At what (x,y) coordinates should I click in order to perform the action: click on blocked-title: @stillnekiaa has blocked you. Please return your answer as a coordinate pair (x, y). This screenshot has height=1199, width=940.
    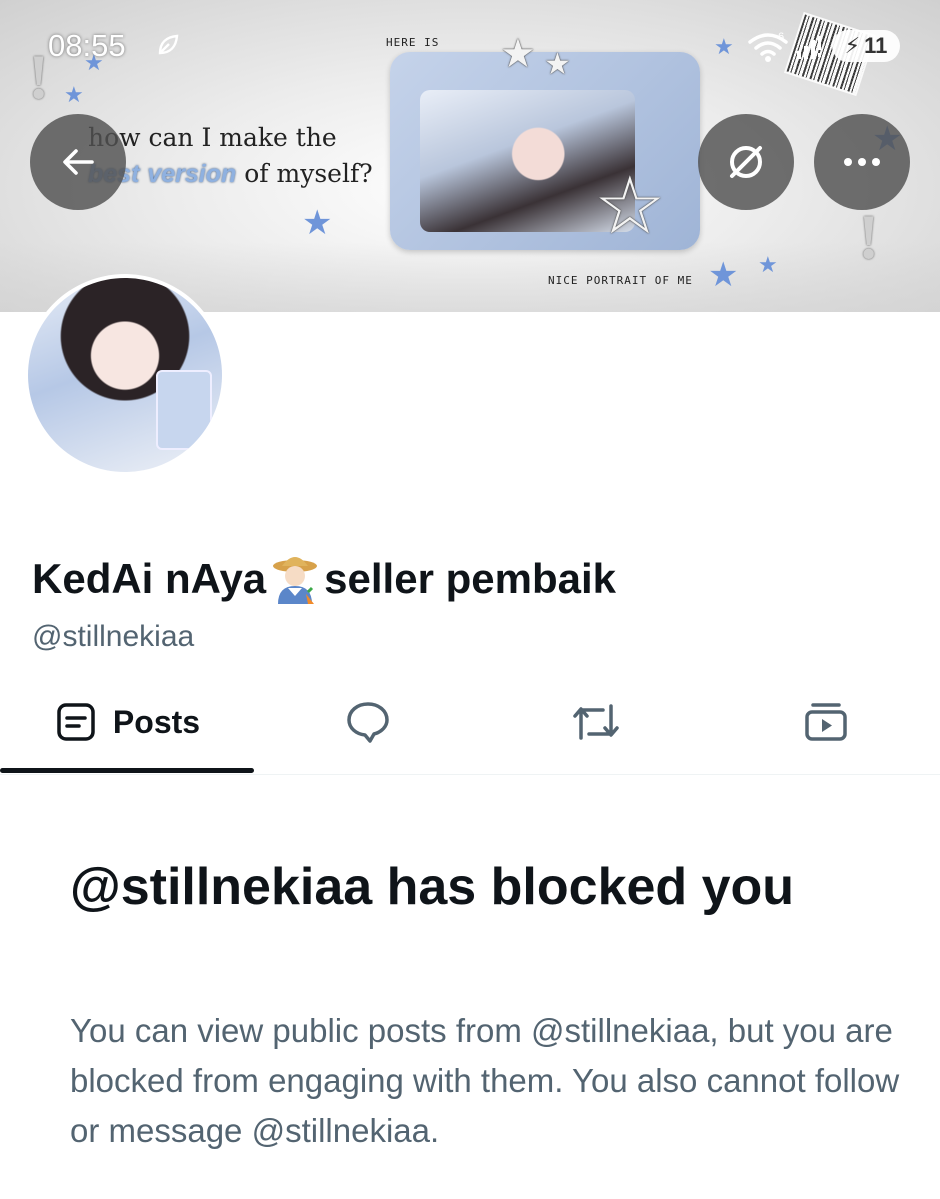
    Looking at the image, I should click on (432, 887).